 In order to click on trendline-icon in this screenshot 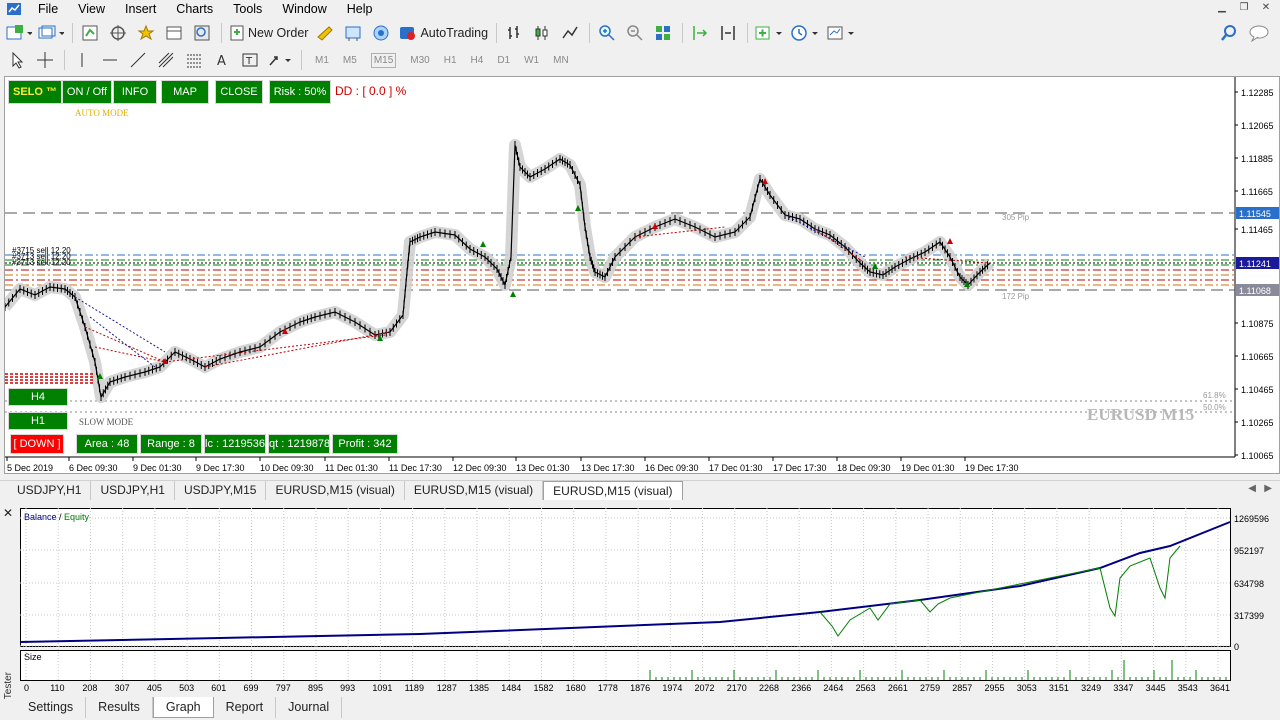, I will do `click(138, 60)`.